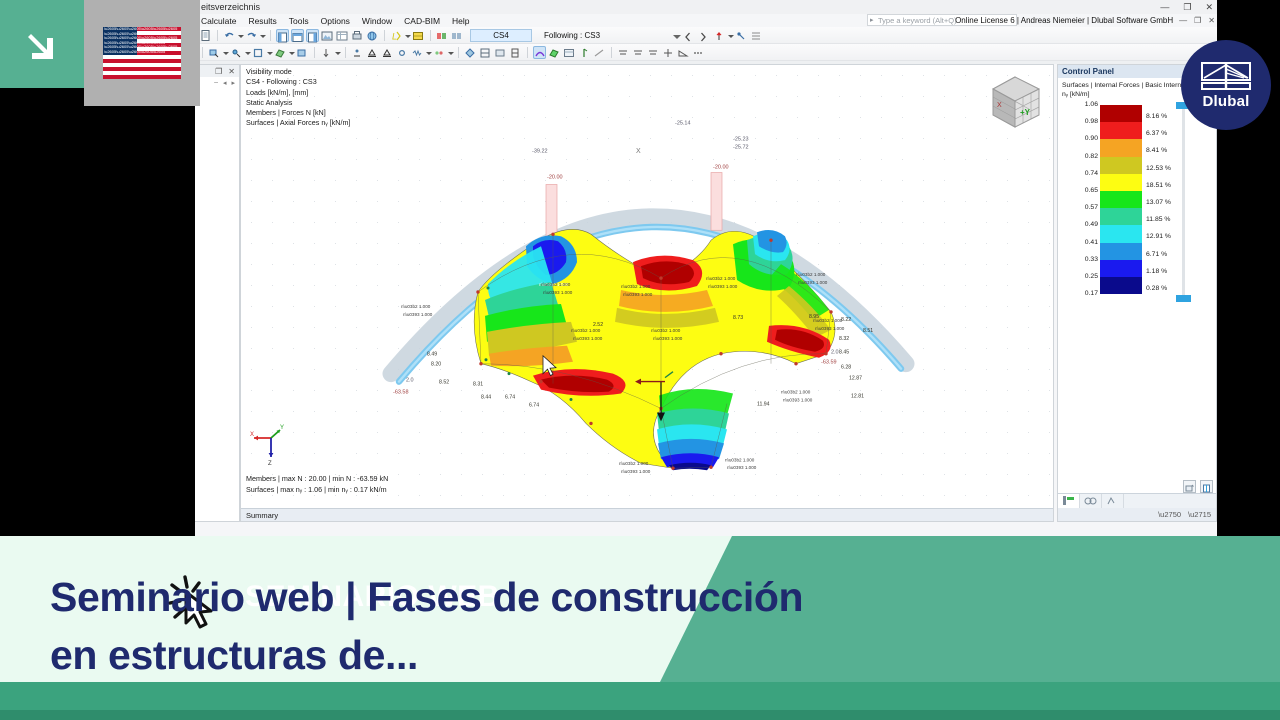  I want to click on tree-item: uz, so click(217, 136).